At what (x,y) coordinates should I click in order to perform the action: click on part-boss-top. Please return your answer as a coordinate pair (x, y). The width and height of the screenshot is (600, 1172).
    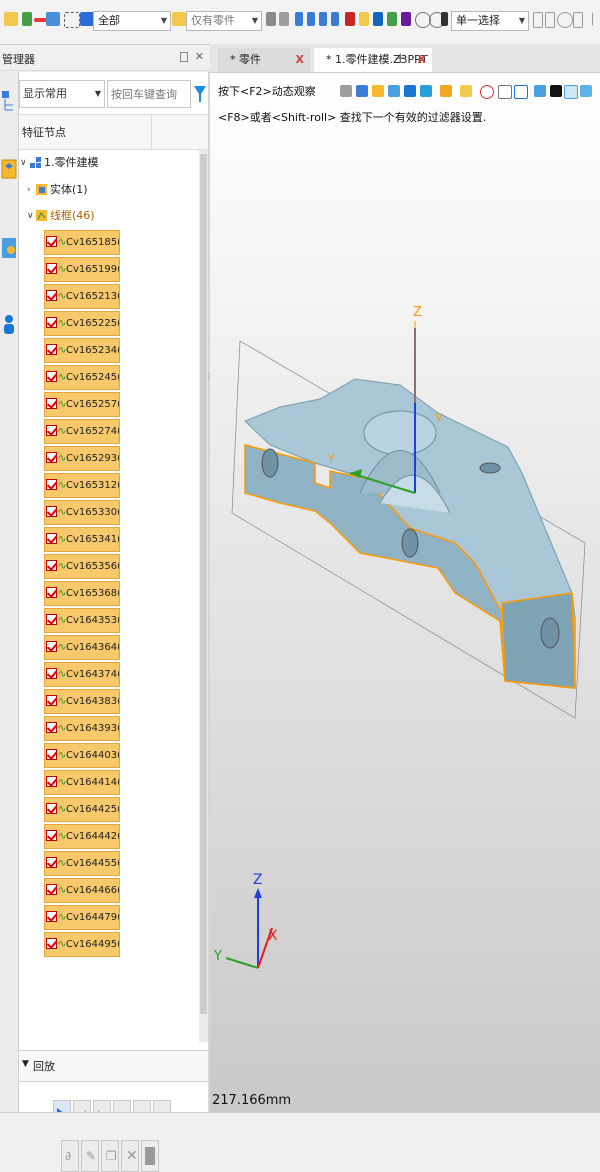
    Looking at the image, I should click on (400, 433).